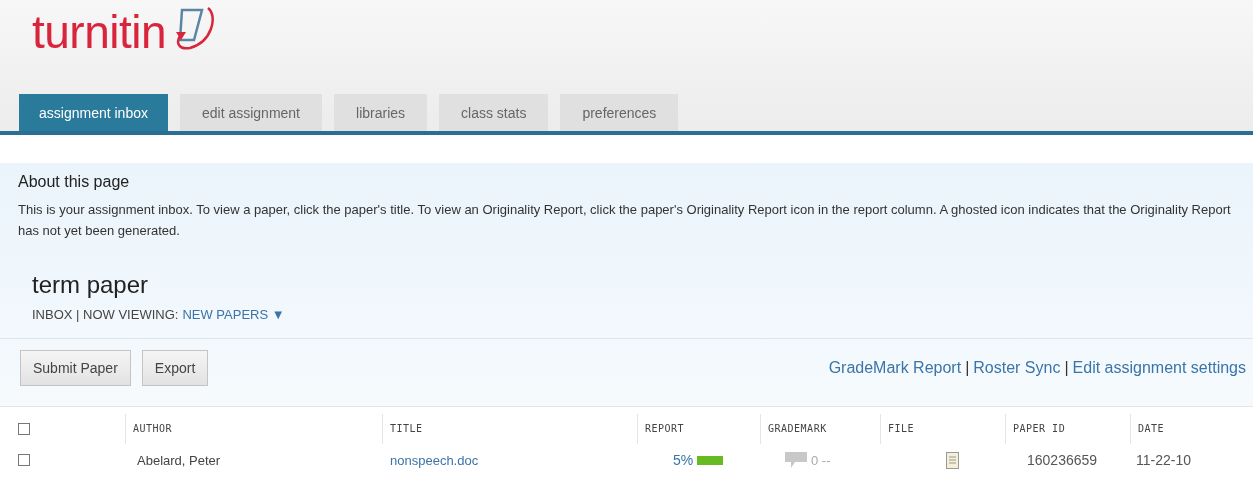 The height and width of the screenshot is (497, 1253). I want to click on toolbar-link: GradeMark Report, so click(895, 368).